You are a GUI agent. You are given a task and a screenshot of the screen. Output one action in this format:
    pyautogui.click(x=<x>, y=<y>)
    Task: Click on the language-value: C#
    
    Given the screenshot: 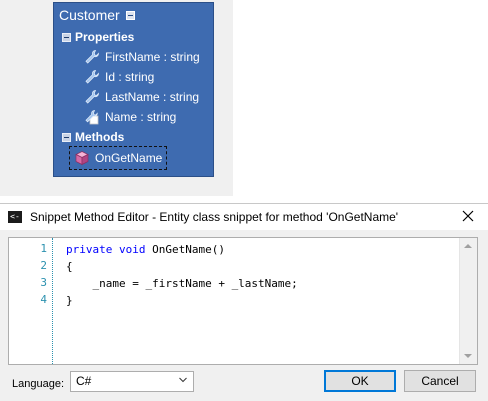 What is the action you would take?
    pyautogui.click(x=84, y=381)
    